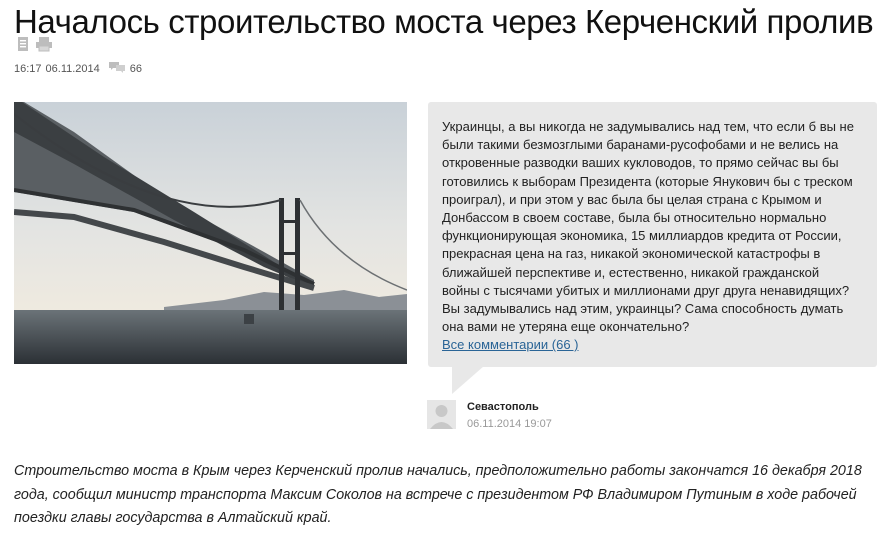 This screenshot has width=883, height=534. What do you see at coordinates (117, 69) in the screenshot?
I see `comments-icon` at bounding box center [117, 69].